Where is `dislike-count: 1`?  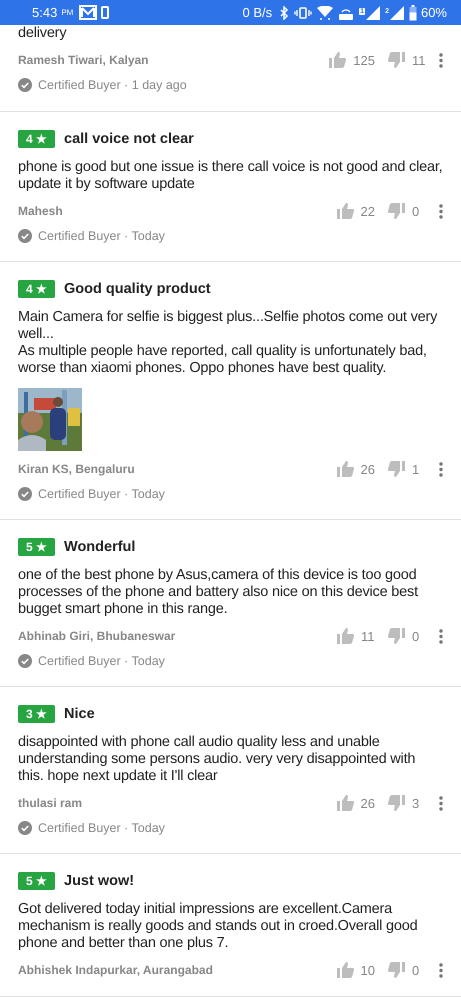
dislike-count: 1 is located at coordinates (416, 469).